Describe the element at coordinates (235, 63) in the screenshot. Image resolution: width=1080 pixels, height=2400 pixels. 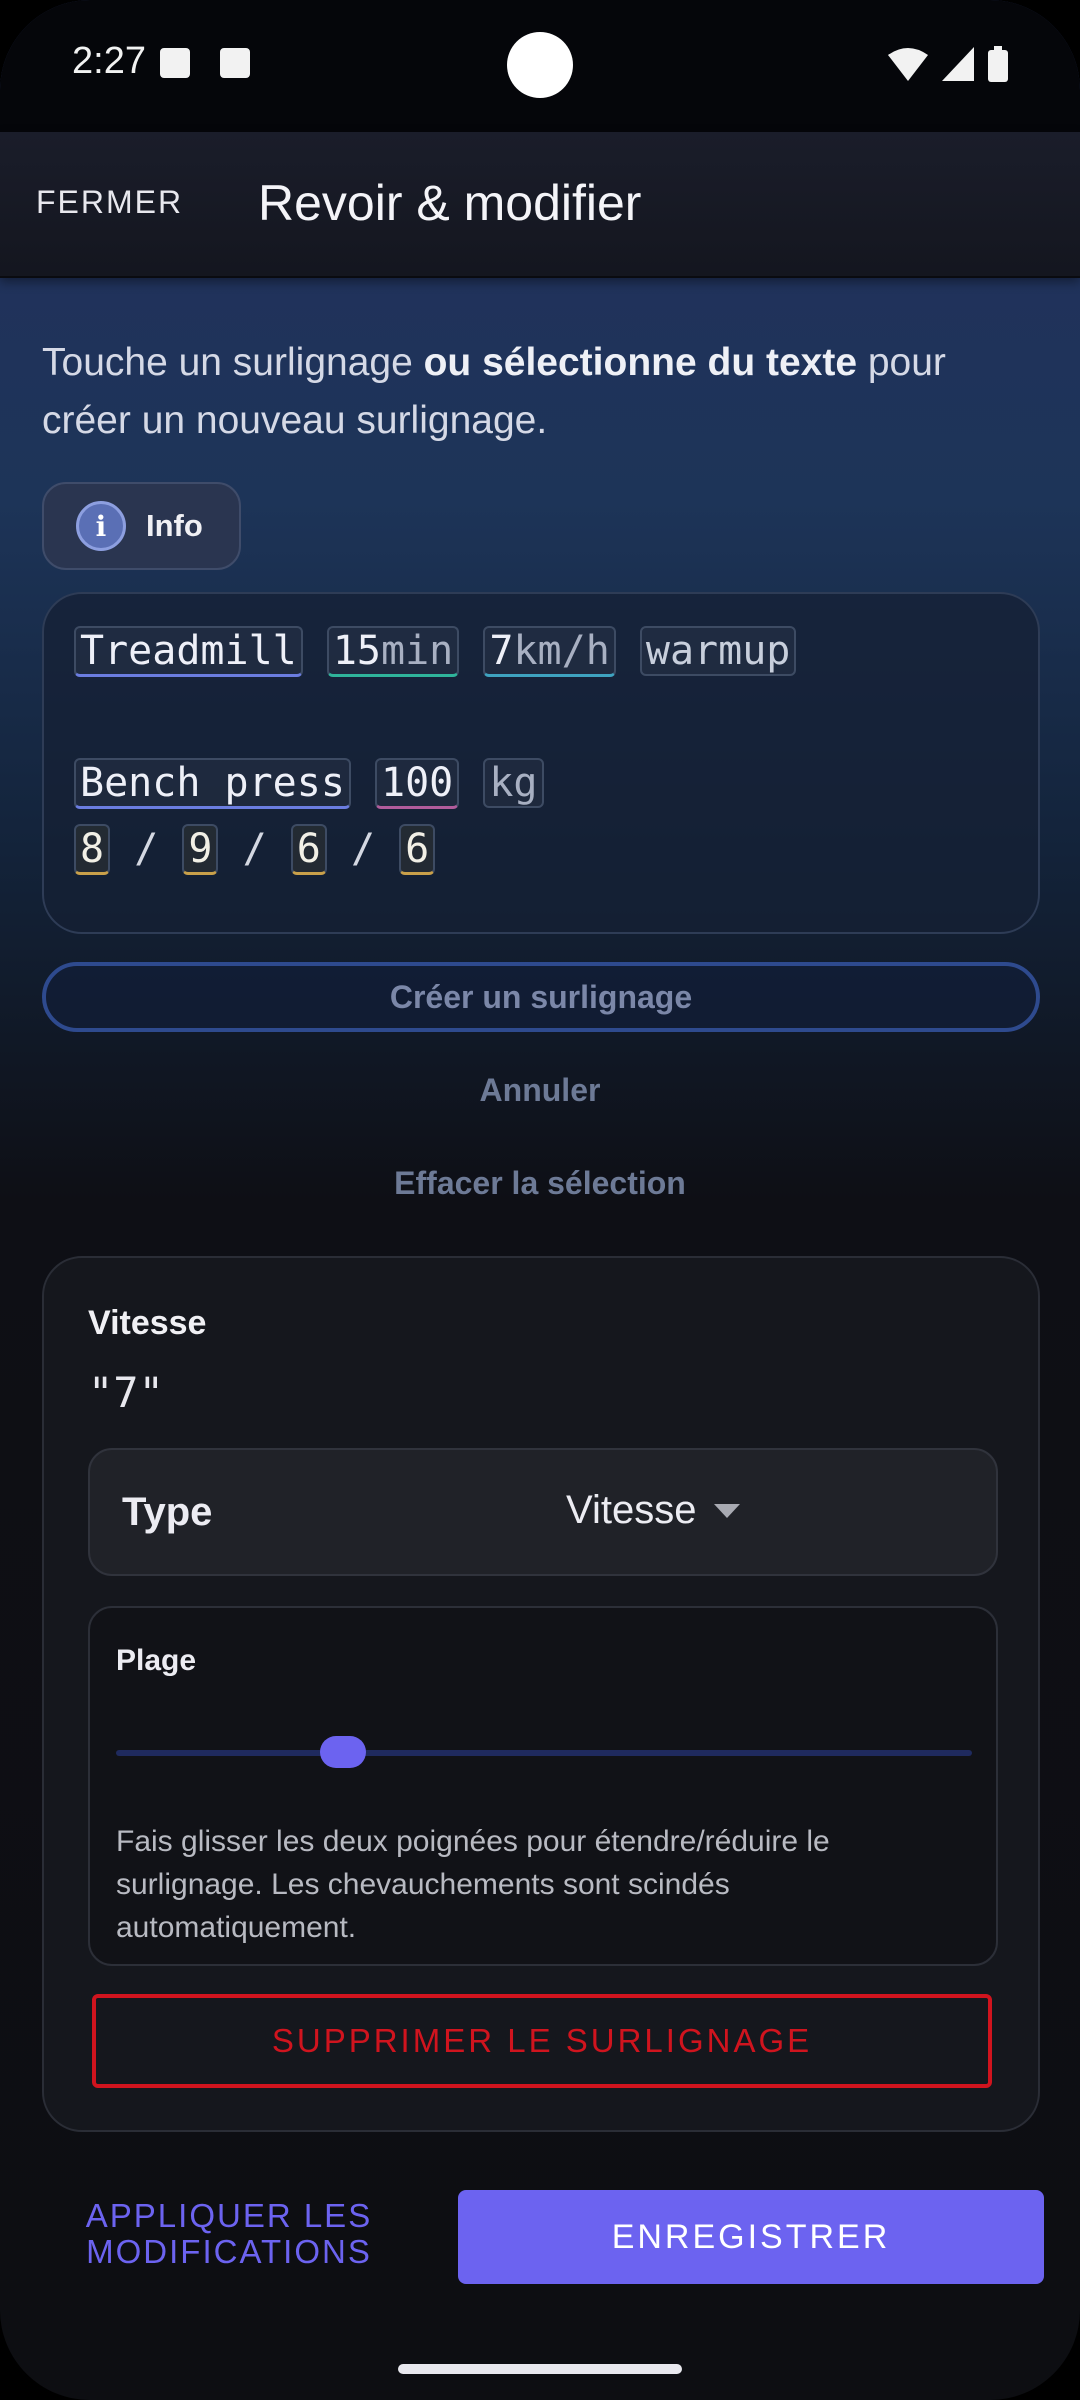
I see `sd-card-icon` at that location.